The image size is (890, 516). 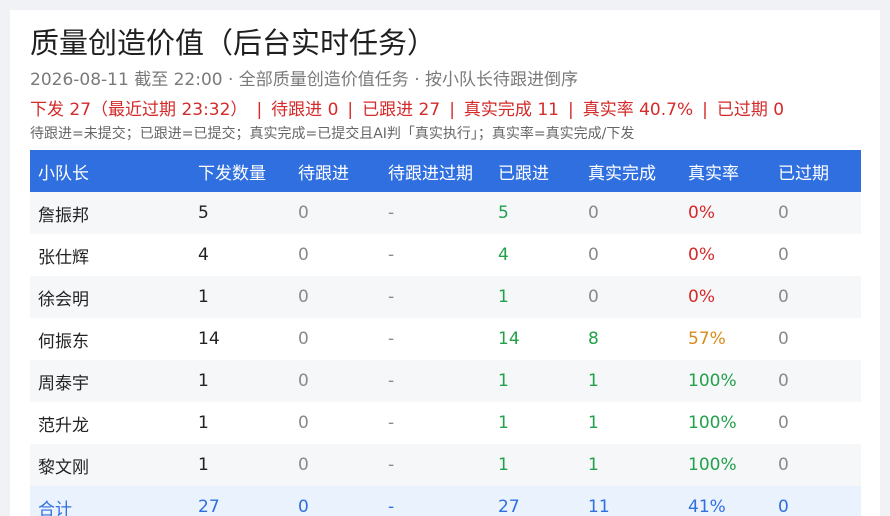 What do you see at coordinates (815, 501) in the screenshot?
I see `total-expired: 0` at bounding box center [815, 501].